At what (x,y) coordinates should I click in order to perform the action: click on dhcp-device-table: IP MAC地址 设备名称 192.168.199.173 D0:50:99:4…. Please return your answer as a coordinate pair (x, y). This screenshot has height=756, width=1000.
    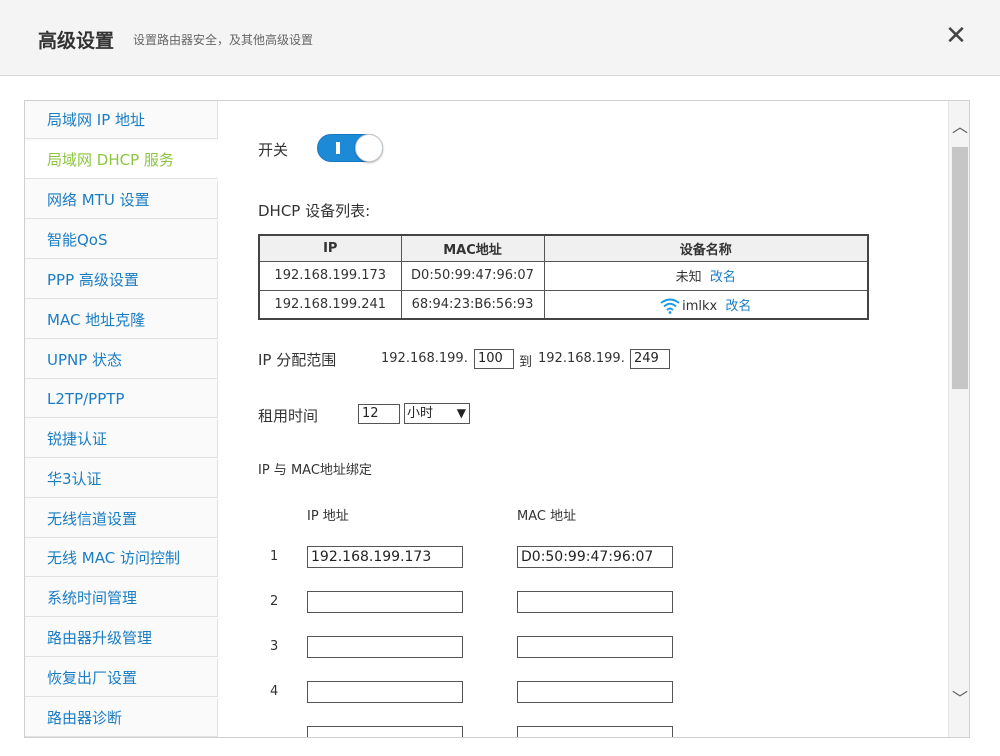
    Looking at the image, I should click on (563, 277).